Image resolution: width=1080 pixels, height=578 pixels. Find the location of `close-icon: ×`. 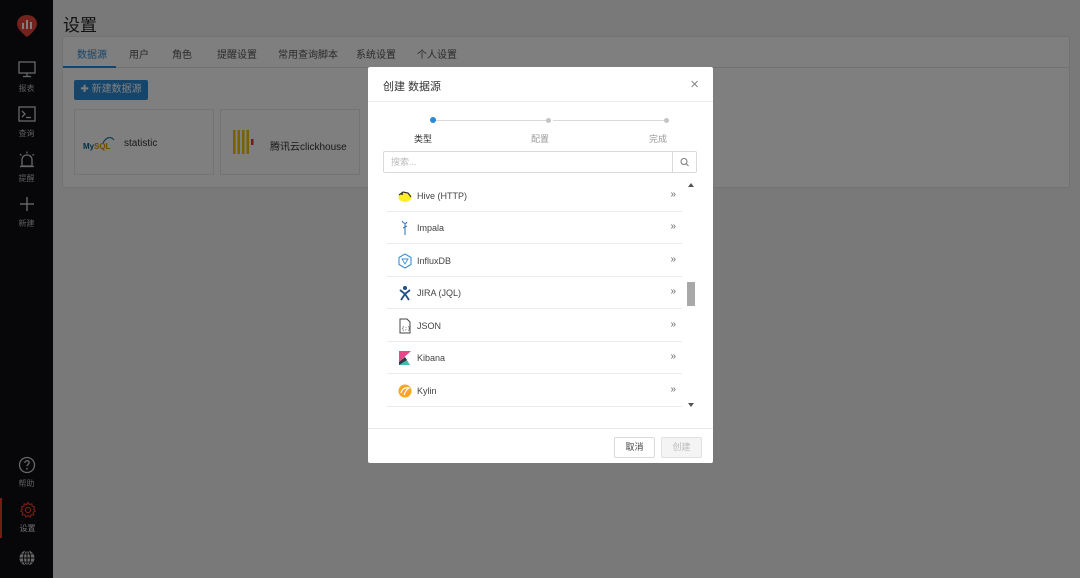

close-icon: × is located at coordinates (694, 84).